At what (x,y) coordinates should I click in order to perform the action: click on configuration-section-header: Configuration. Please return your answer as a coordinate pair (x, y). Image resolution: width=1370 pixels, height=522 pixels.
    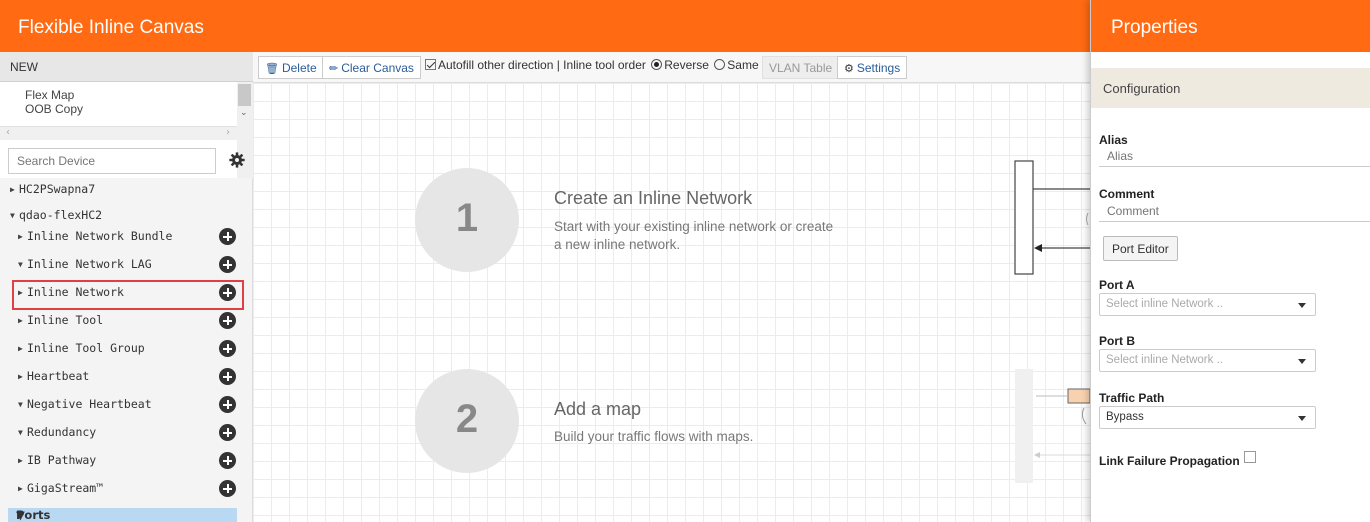
    Looking at the image, I should click on (1230, 88).